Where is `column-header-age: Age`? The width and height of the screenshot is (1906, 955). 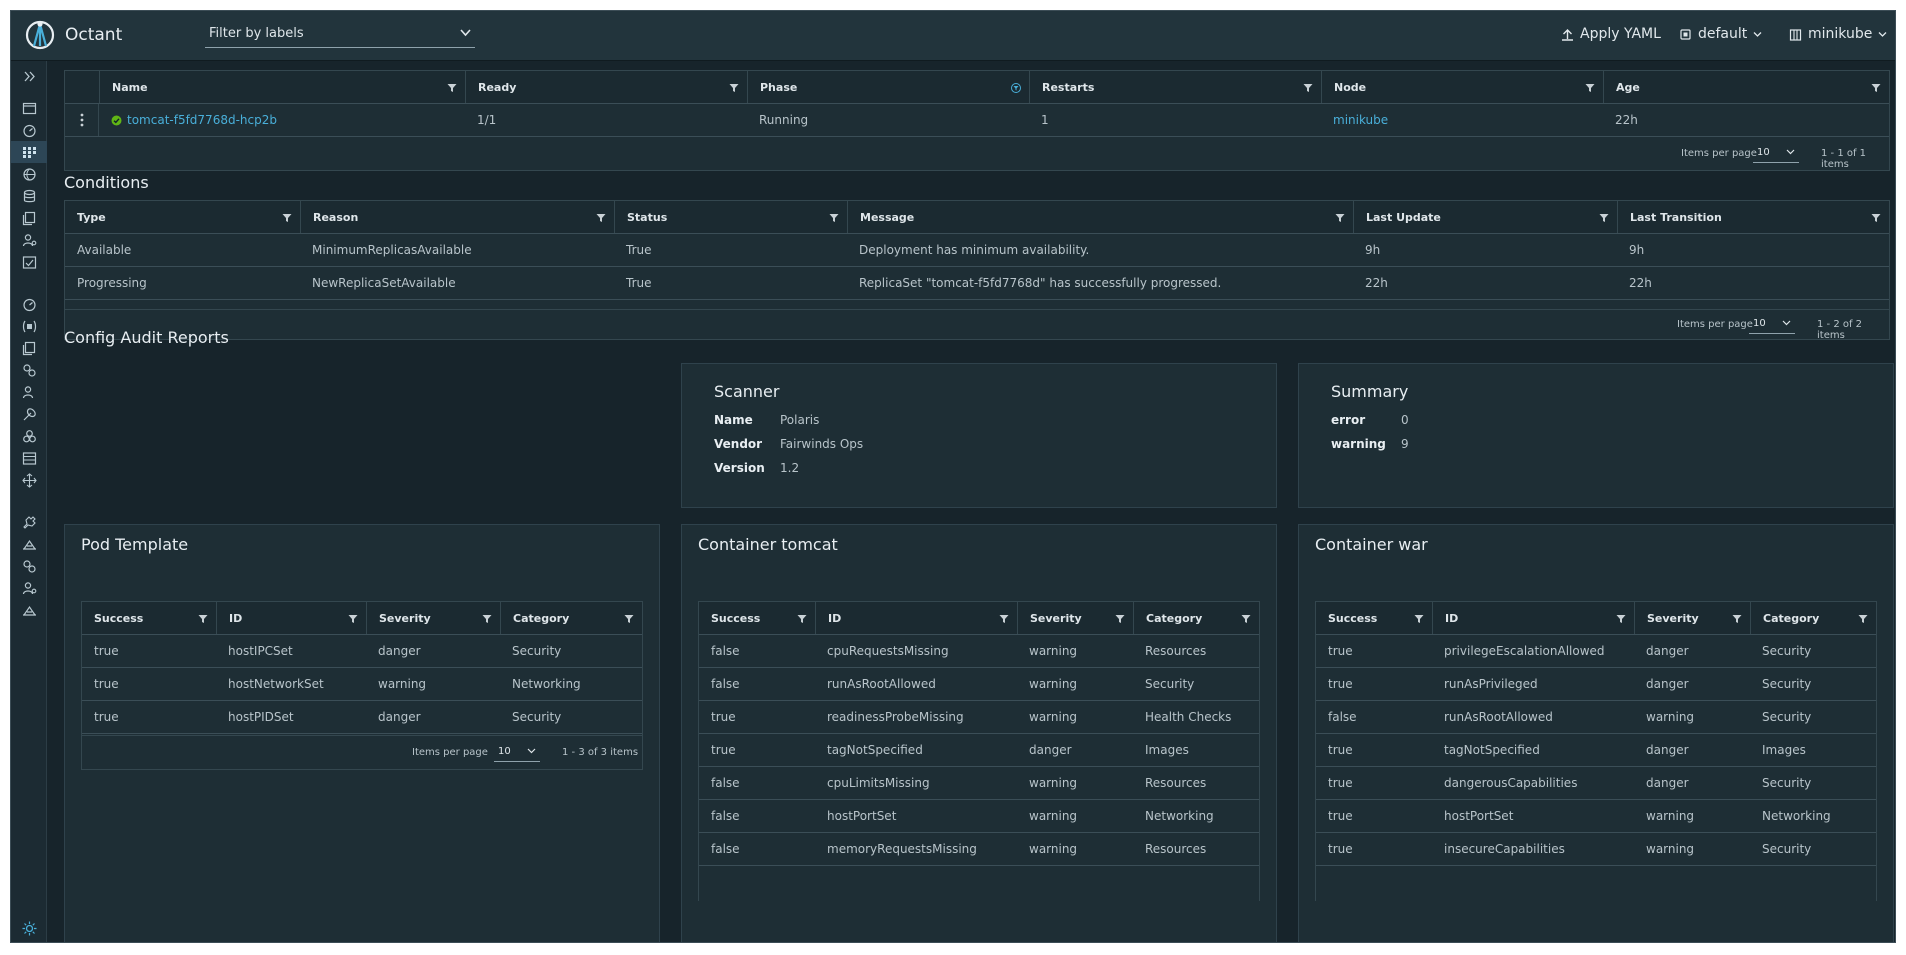
column-header-age: Age is located at coordinates (1746, 87).